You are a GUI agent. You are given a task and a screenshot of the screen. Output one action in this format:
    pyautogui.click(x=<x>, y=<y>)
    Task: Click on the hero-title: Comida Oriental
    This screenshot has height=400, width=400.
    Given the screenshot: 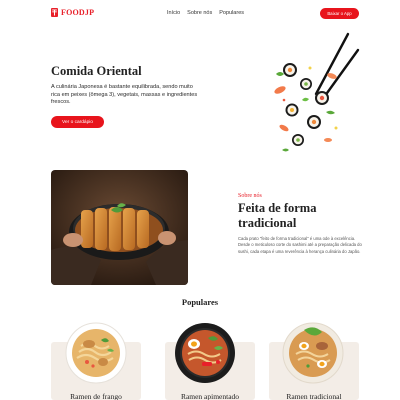 What is the action you would take?
    pyautogui.click(x=96, y=71)
    